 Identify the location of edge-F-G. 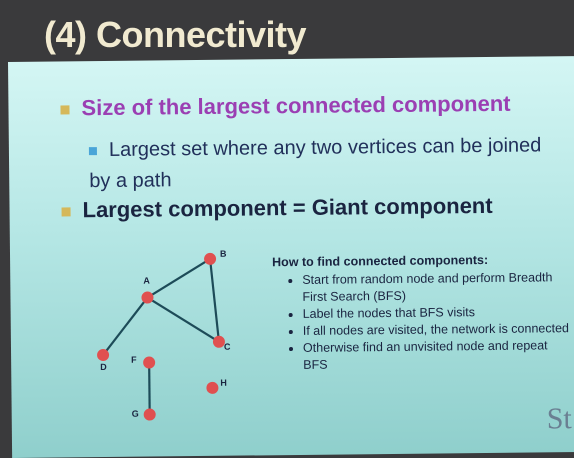
(149, 388).